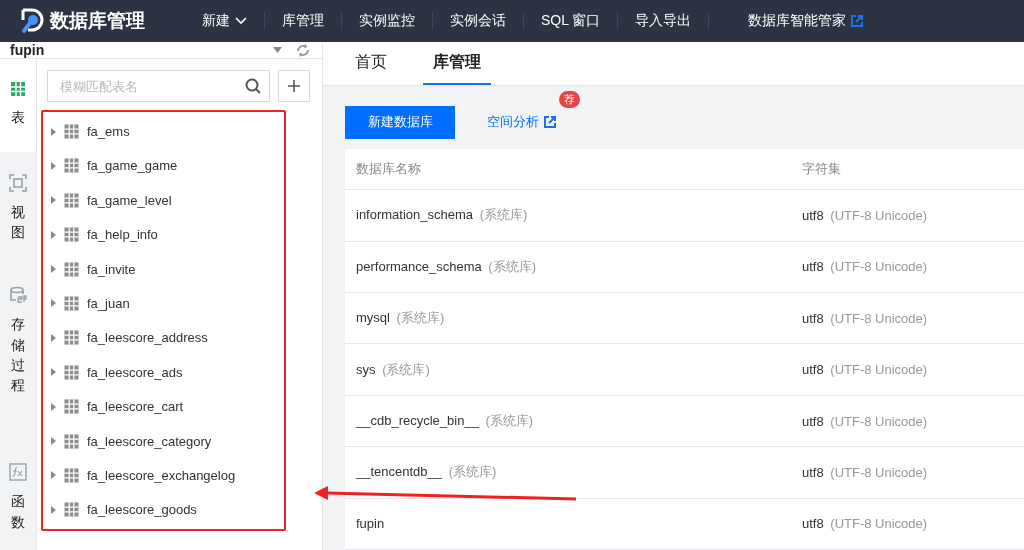 This screenshot has width=1024, height=550. Describe the element at coordinates (122, 235) in the screenshot. I see `tree-item: fa_help_info` at that location.